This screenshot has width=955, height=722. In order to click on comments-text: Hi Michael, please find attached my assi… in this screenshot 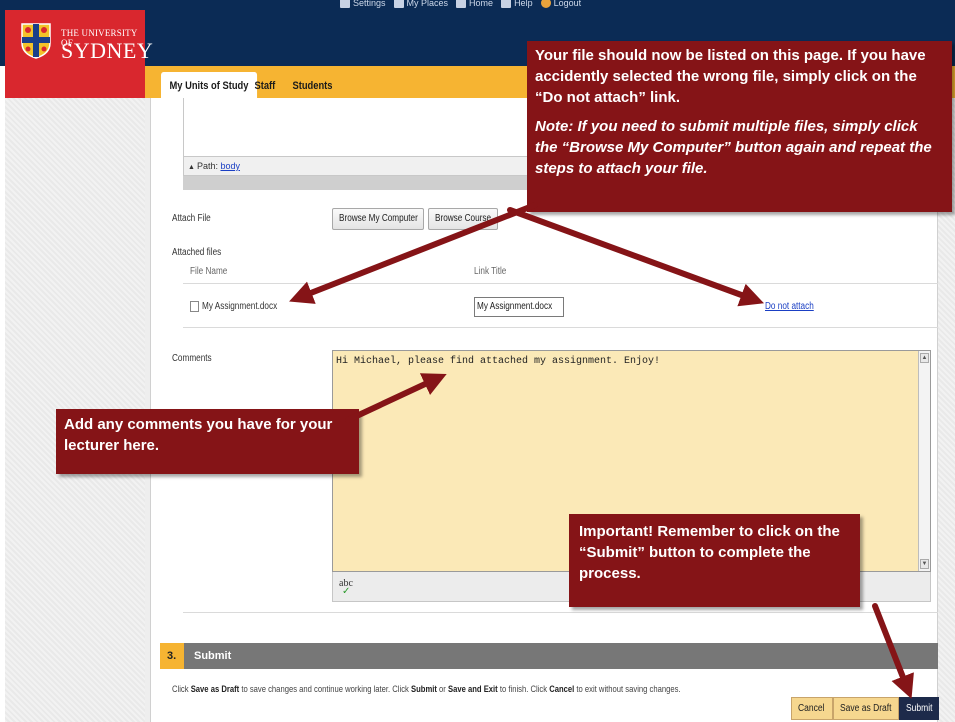, I will do `click(498, 361)`.